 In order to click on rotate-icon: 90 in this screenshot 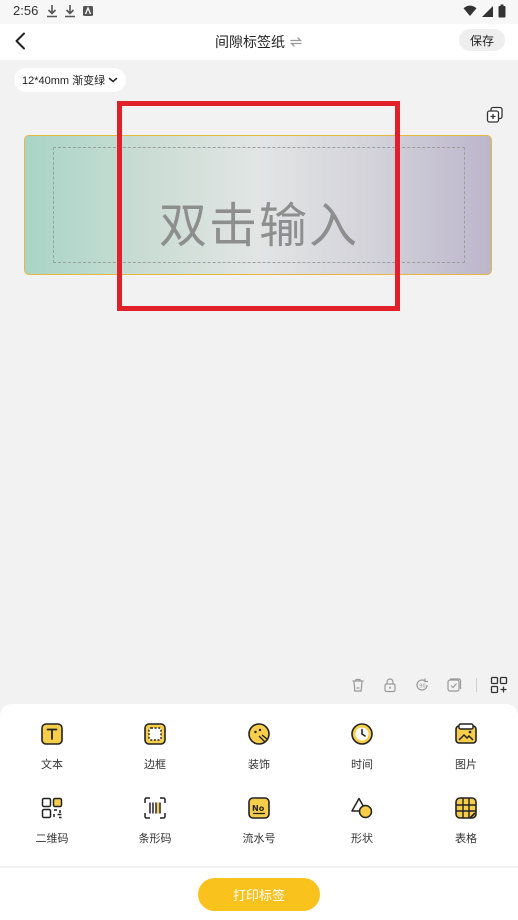, I will do `click(422, 684)`.